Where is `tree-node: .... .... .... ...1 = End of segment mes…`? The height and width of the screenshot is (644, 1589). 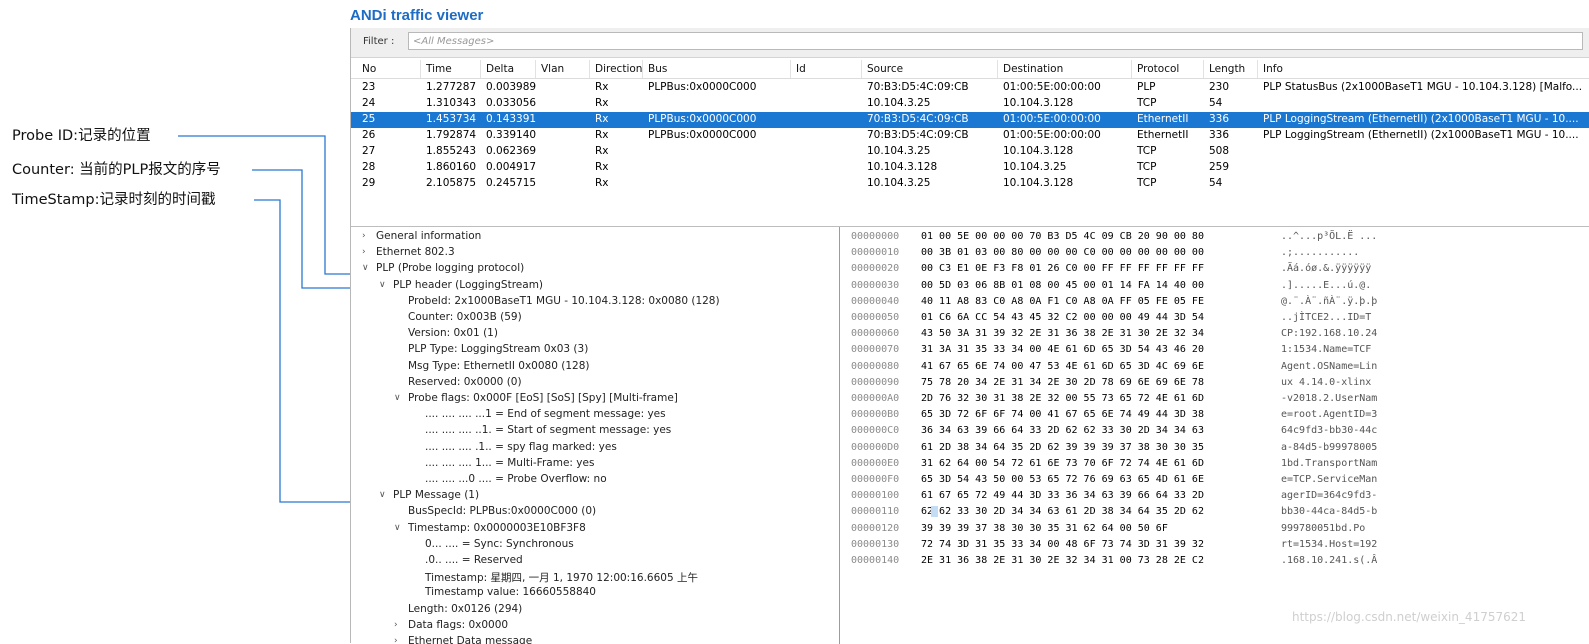
tree-node: .... .... .... ...1 = End of segment mes… is located at coordinates (545, 414).